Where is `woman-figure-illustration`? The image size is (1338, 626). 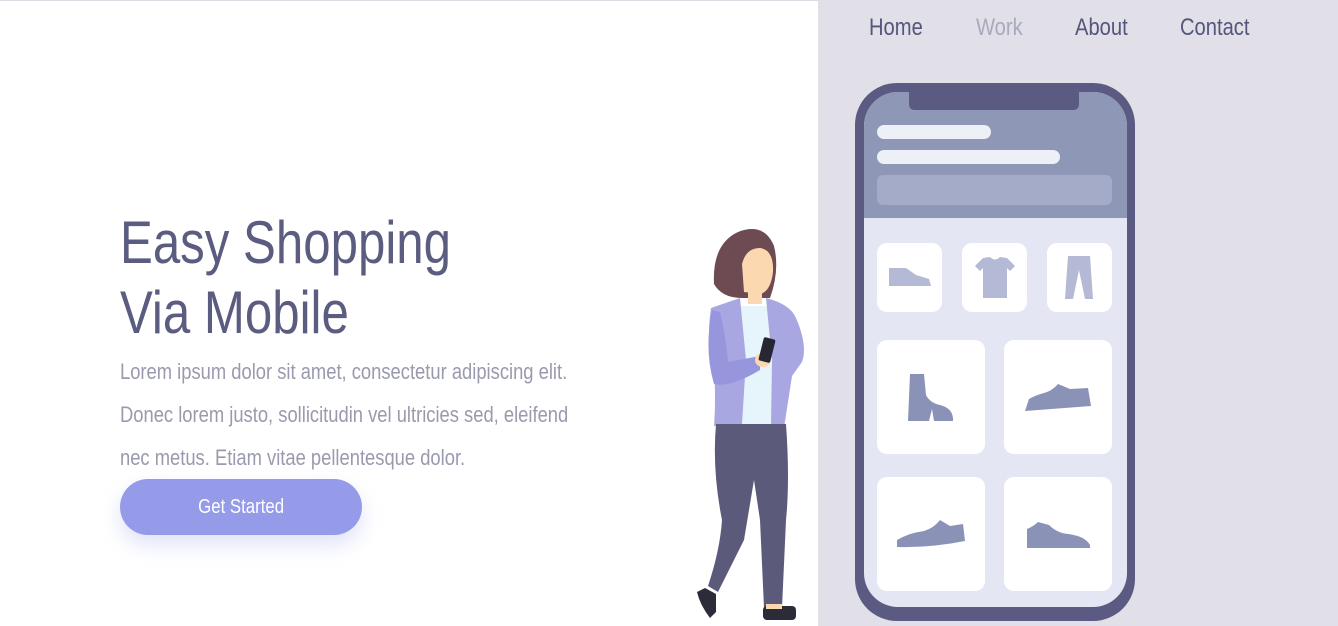 woman-figure-illustration is located at coordinates (750, 424).